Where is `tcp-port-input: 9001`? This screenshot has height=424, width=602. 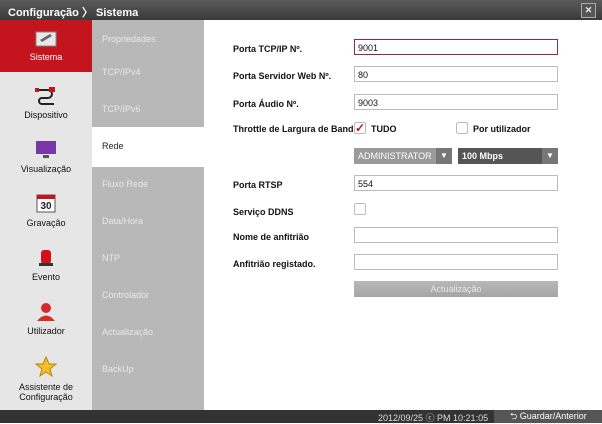 tcp-port-input: 9001 is located at coordinates (456, 47).